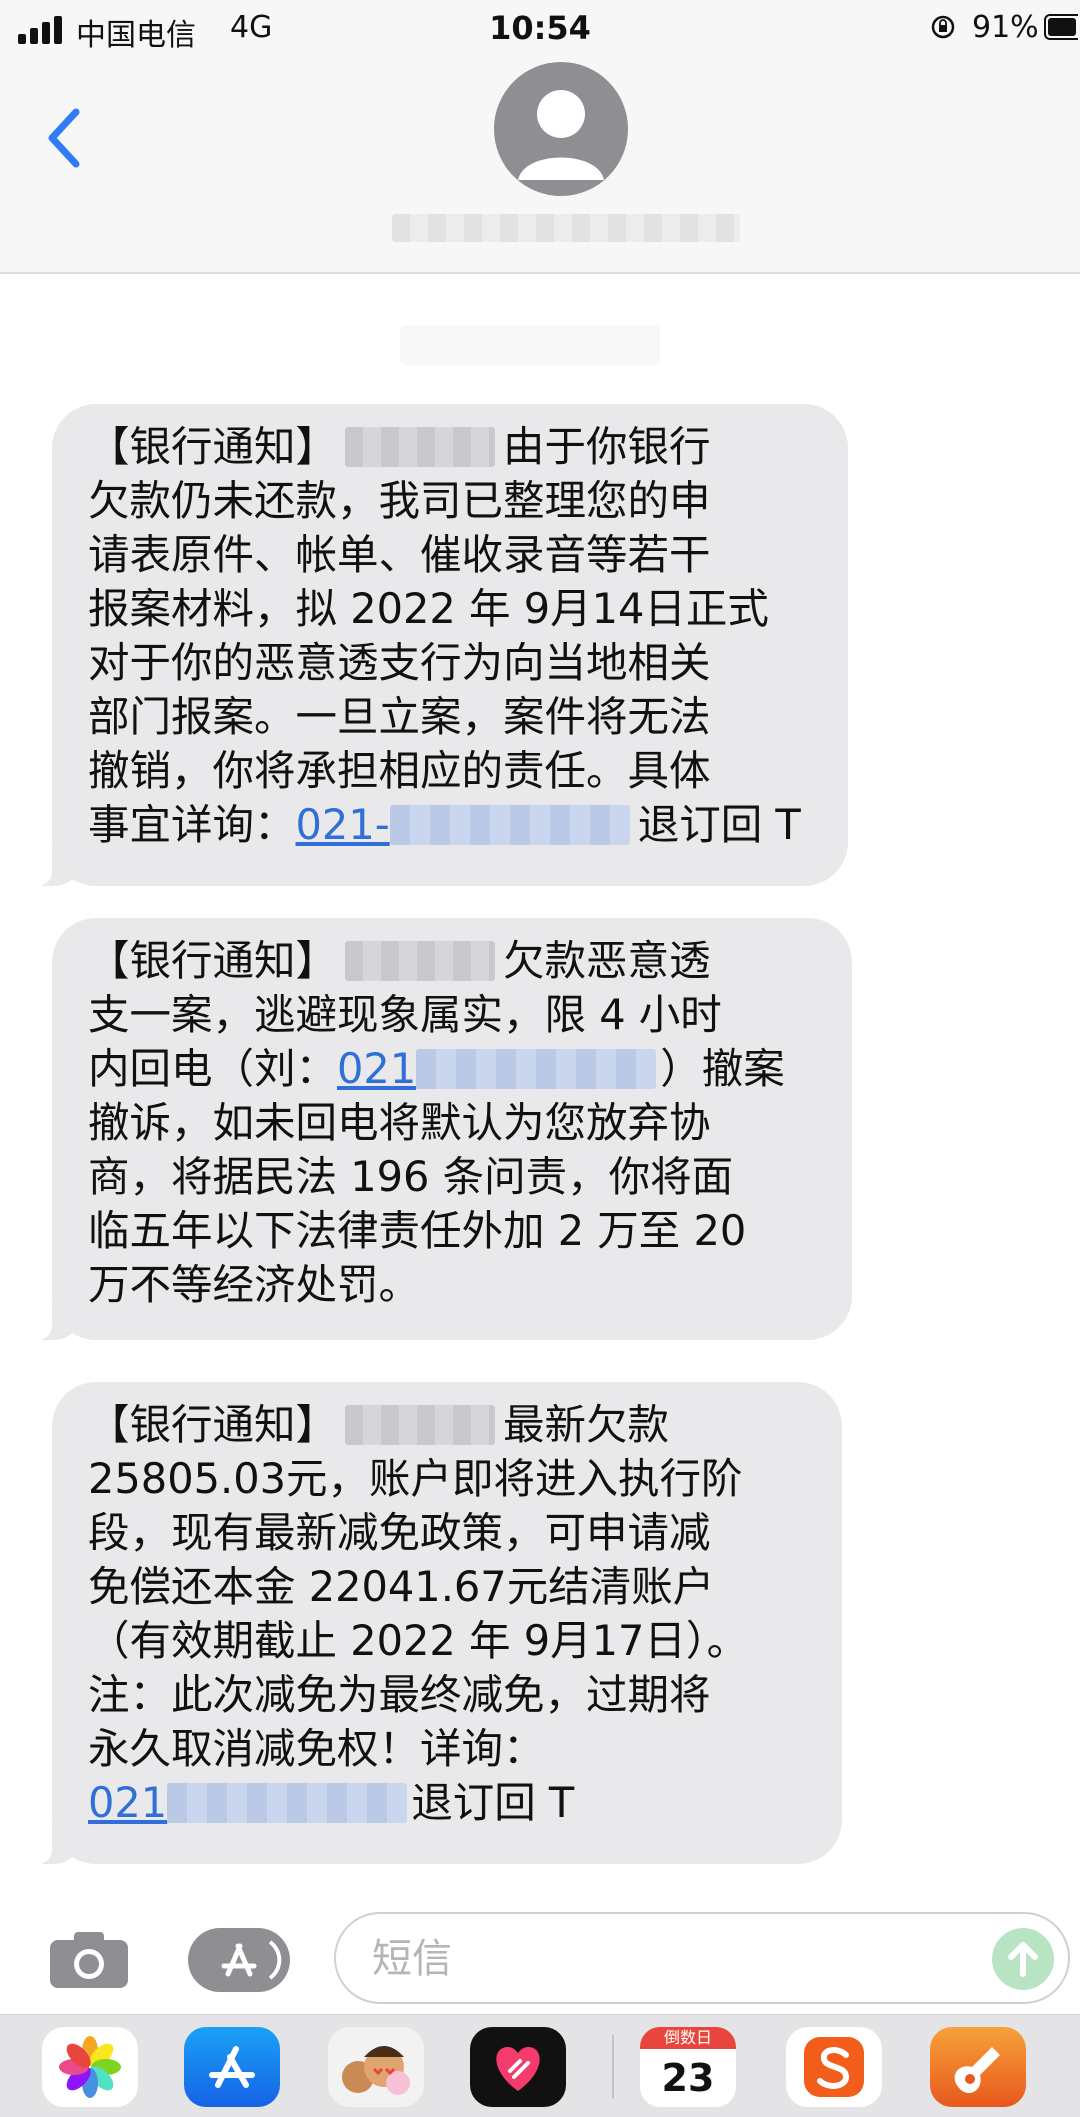  I want to click on message-line: 临五年以下法律责任外加 2 万至 20, so click(417, 1230).